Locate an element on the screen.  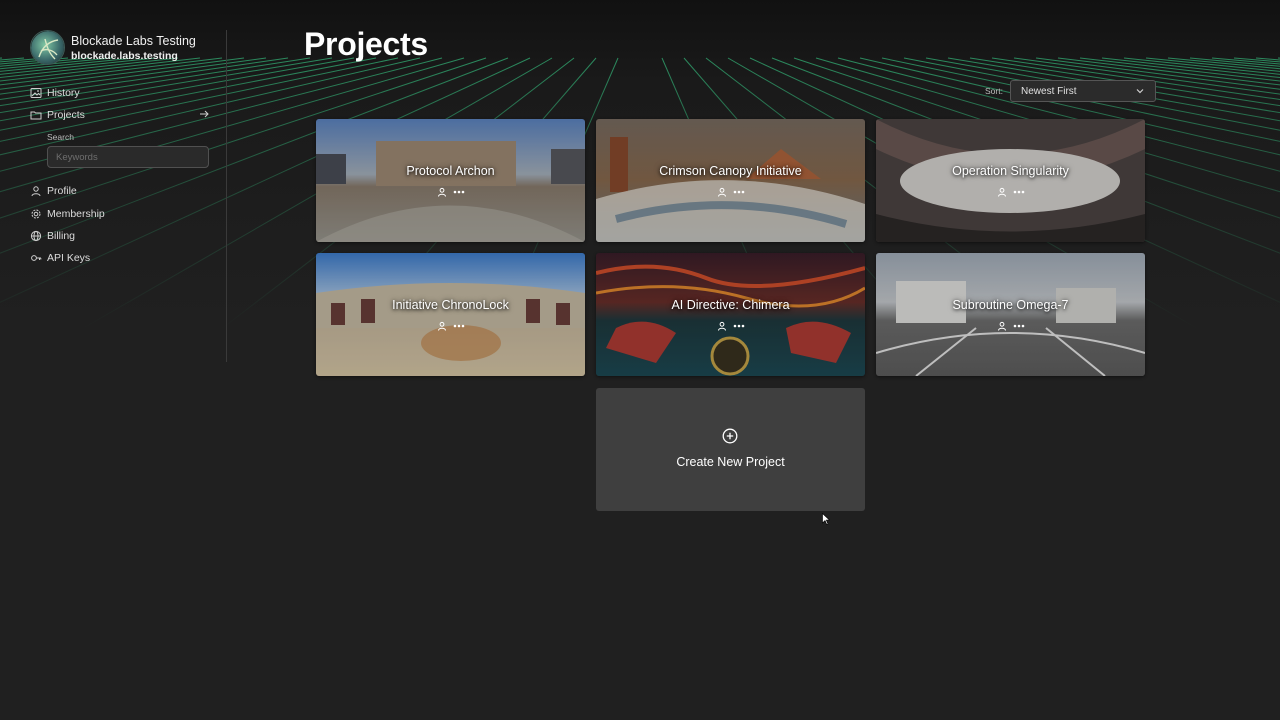
project-title: Operation Singularity is located at coordinates (1010, 171).